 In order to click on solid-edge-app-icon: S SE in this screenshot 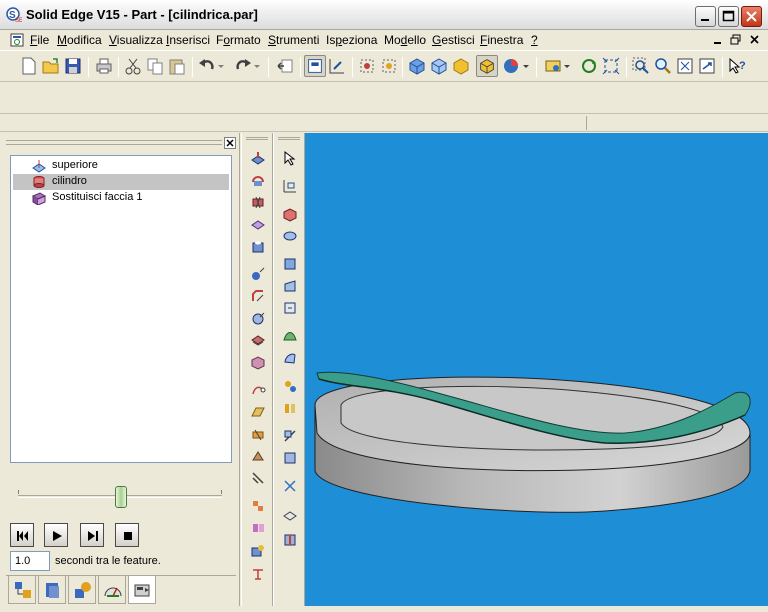, I will do `click(14, 15)`.